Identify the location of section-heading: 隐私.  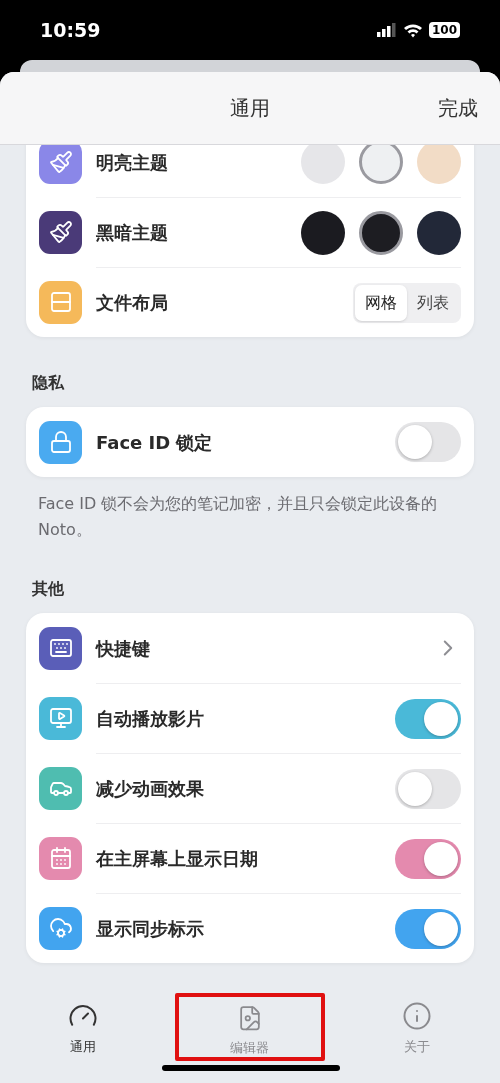
(48, 383).